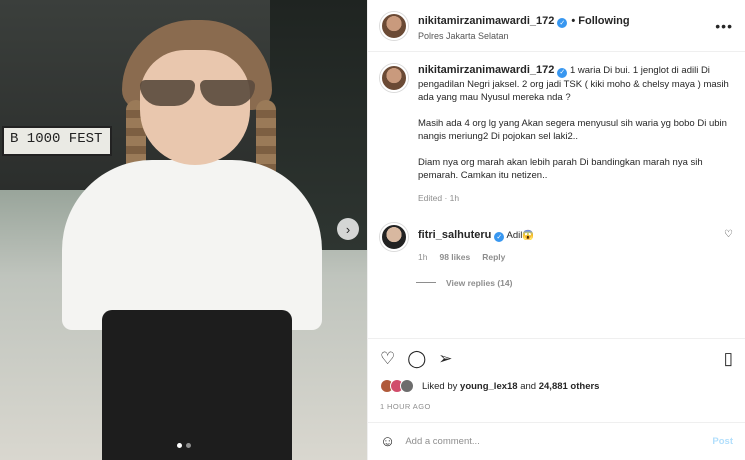 Image resolution: width=745 pixels, height=460 pixels. I want to click on replies-line, so click(426, 282).